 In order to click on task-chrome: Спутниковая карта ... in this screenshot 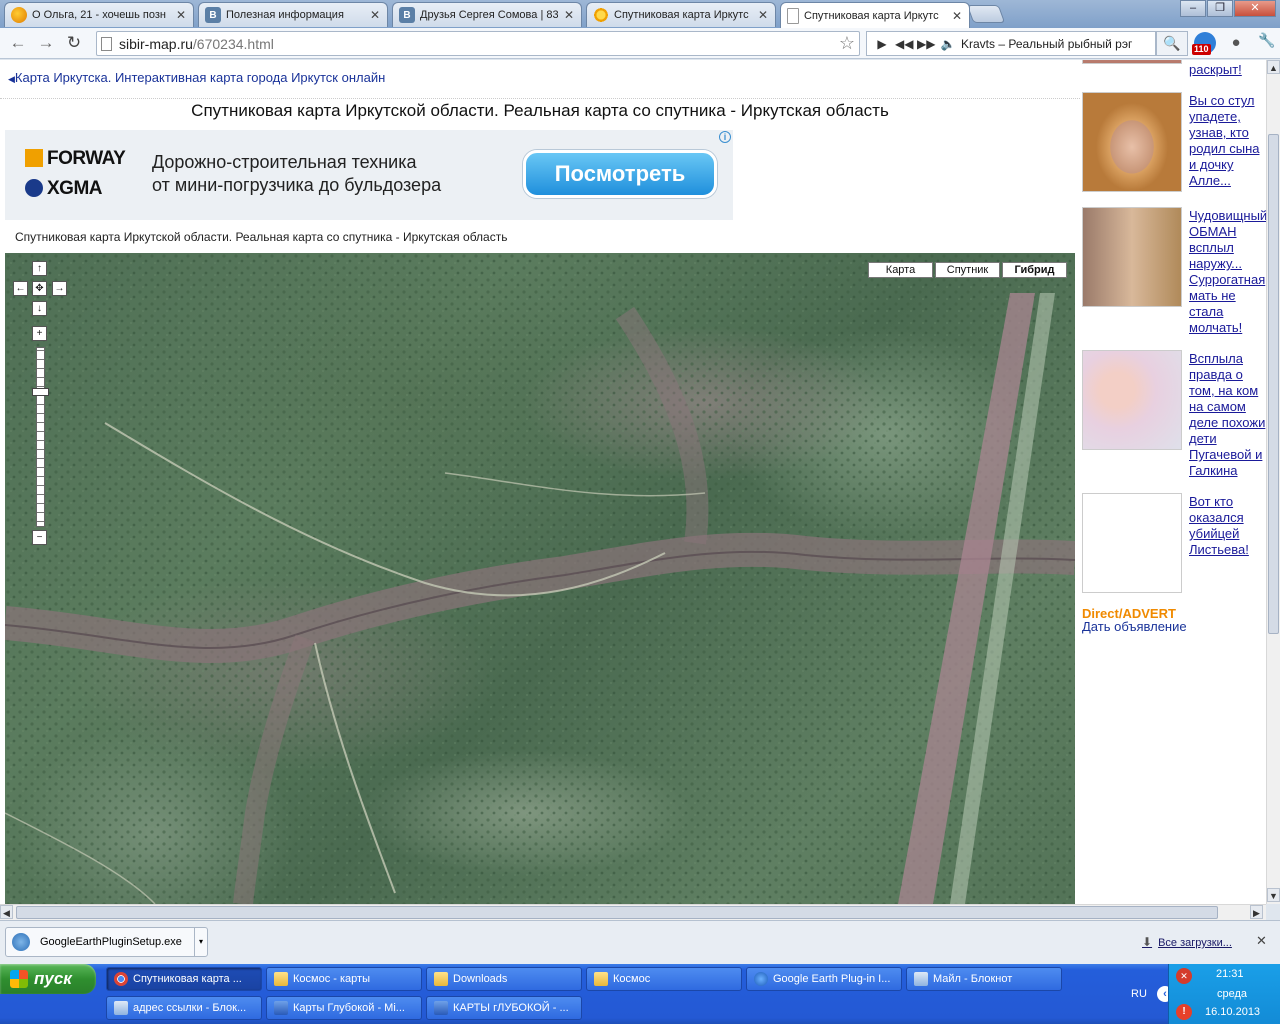, I will do `click(184, 979)`.